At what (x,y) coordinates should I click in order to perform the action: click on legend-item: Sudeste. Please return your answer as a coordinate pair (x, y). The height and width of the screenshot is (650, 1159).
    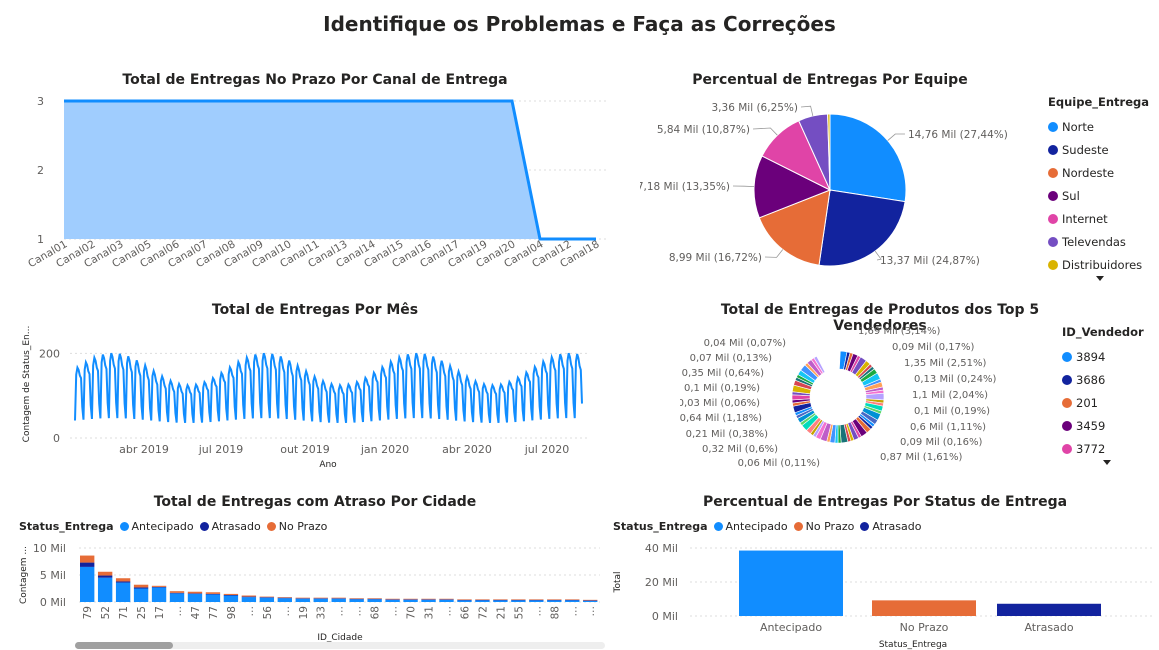
    Looking at the image, I should click on (1098, 149).